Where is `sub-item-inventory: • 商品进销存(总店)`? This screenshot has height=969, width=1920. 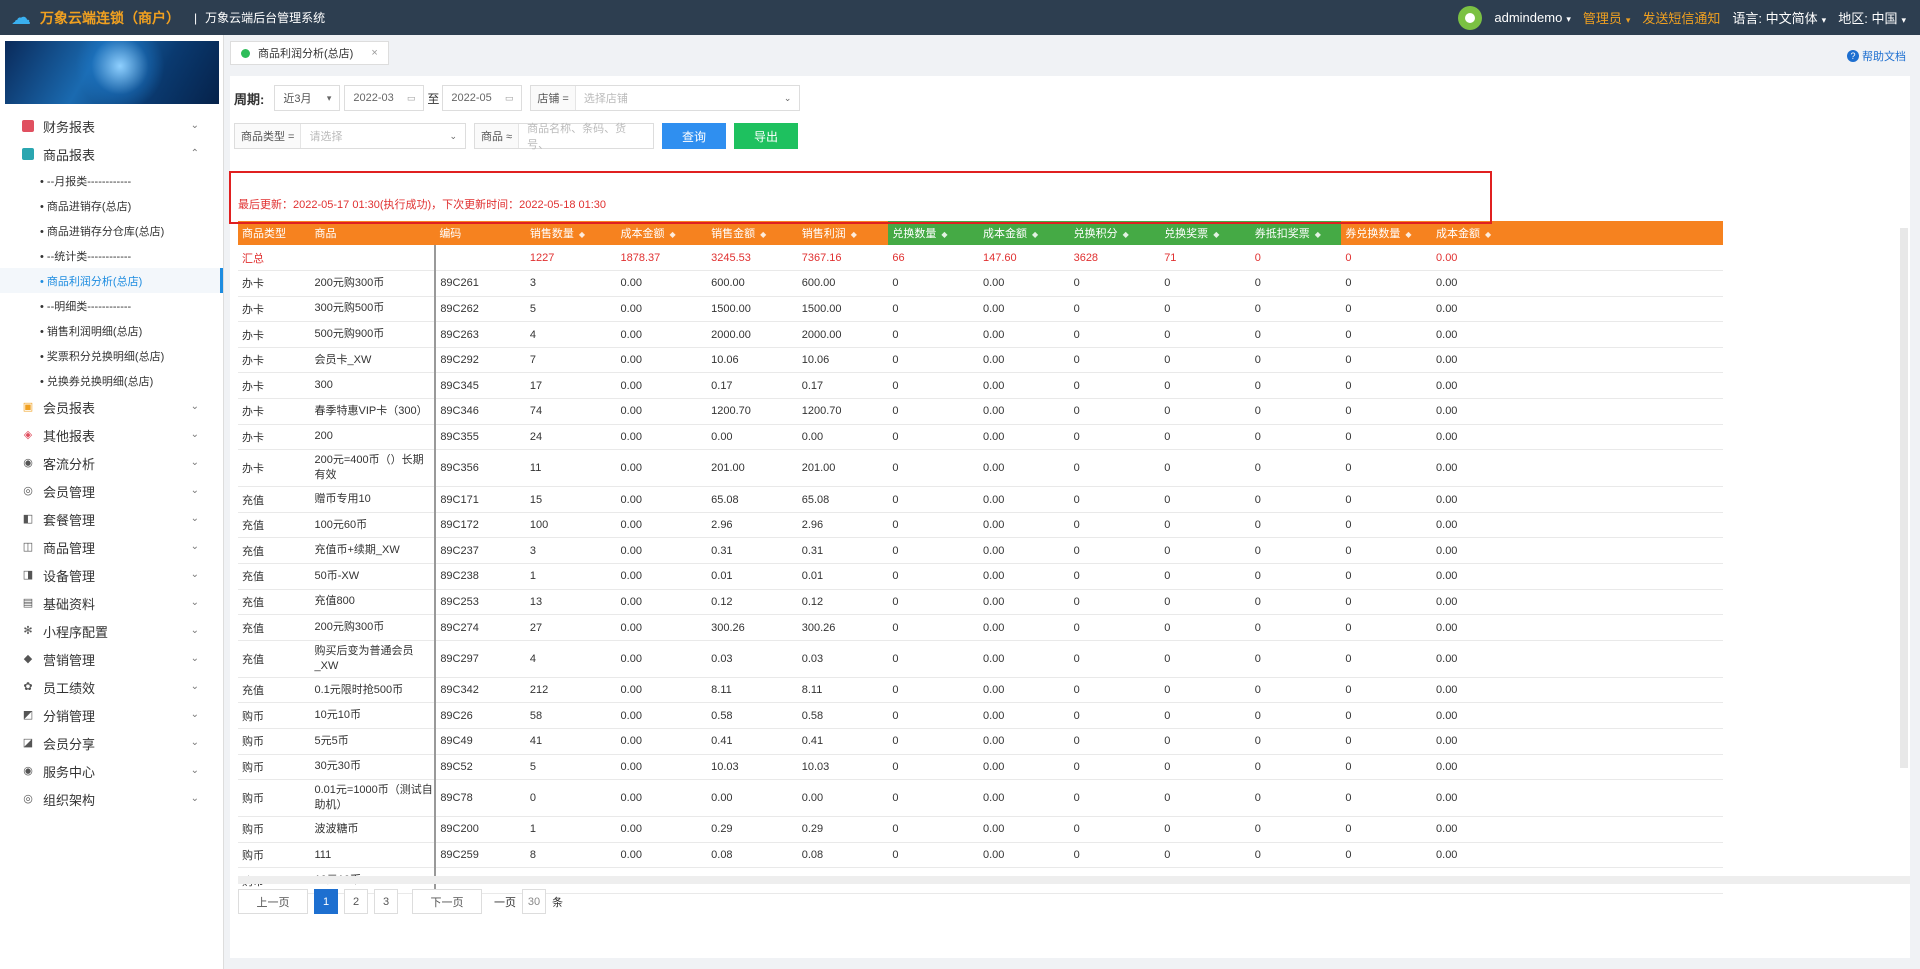 sub-item-inventory: • 商品进销存(总店) is located at coordinates (111, 205).